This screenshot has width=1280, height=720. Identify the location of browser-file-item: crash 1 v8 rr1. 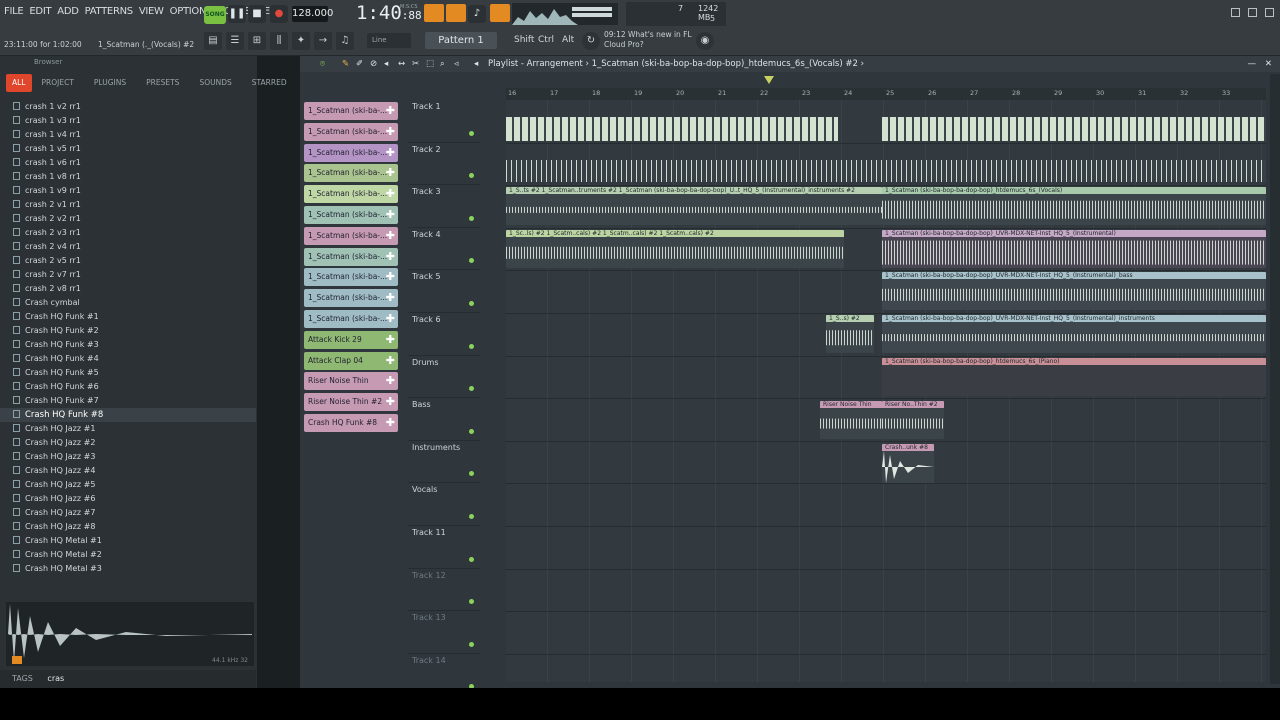
(128, 177).